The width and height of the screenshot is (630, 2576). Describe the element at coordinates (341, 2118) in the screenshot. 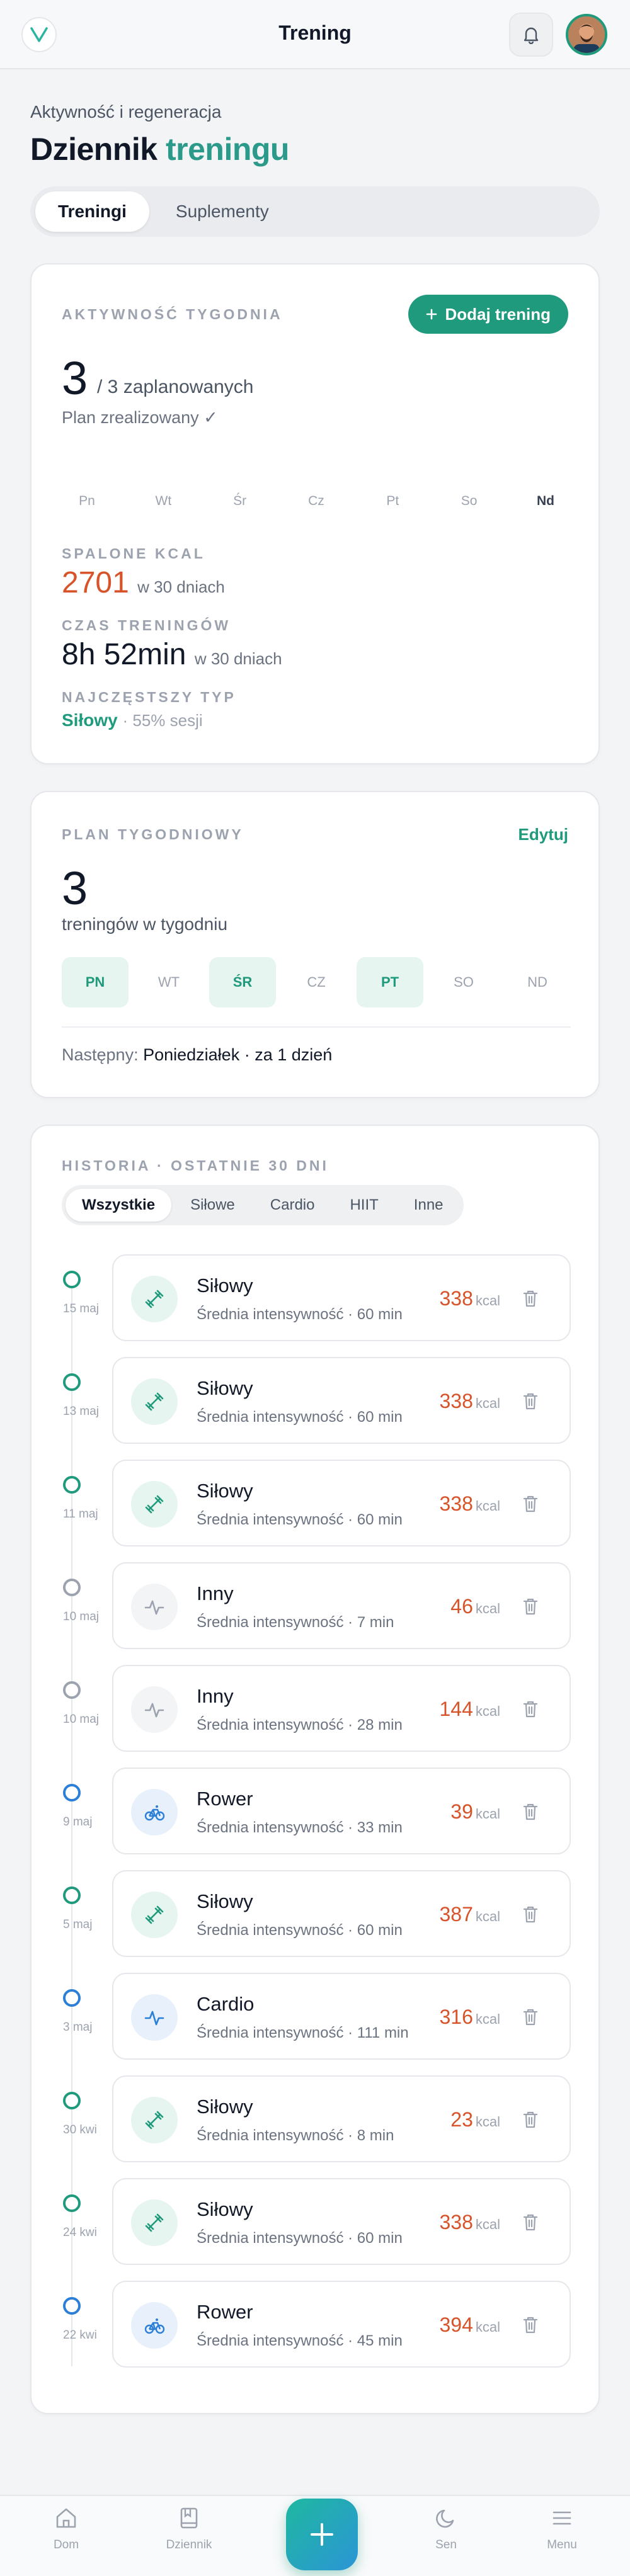

I see `workout-card: Siłowy Średnia intensywność · 8 min 23 kcal` at that location.